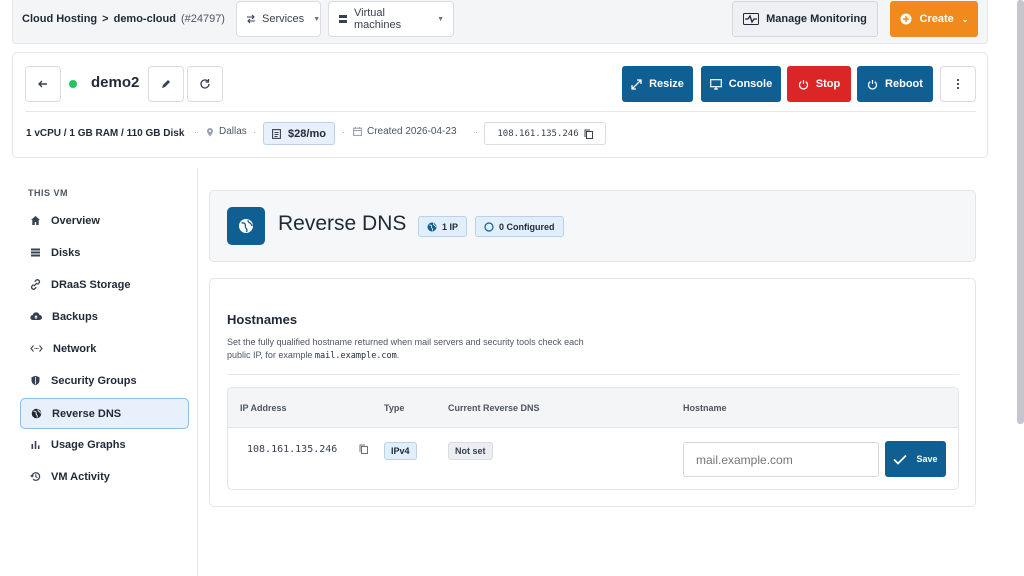 The image size is (1024, 576). Describe the element at coordinates (872, 84) in the screenshot. I see `power-cycle-icon` at that location.